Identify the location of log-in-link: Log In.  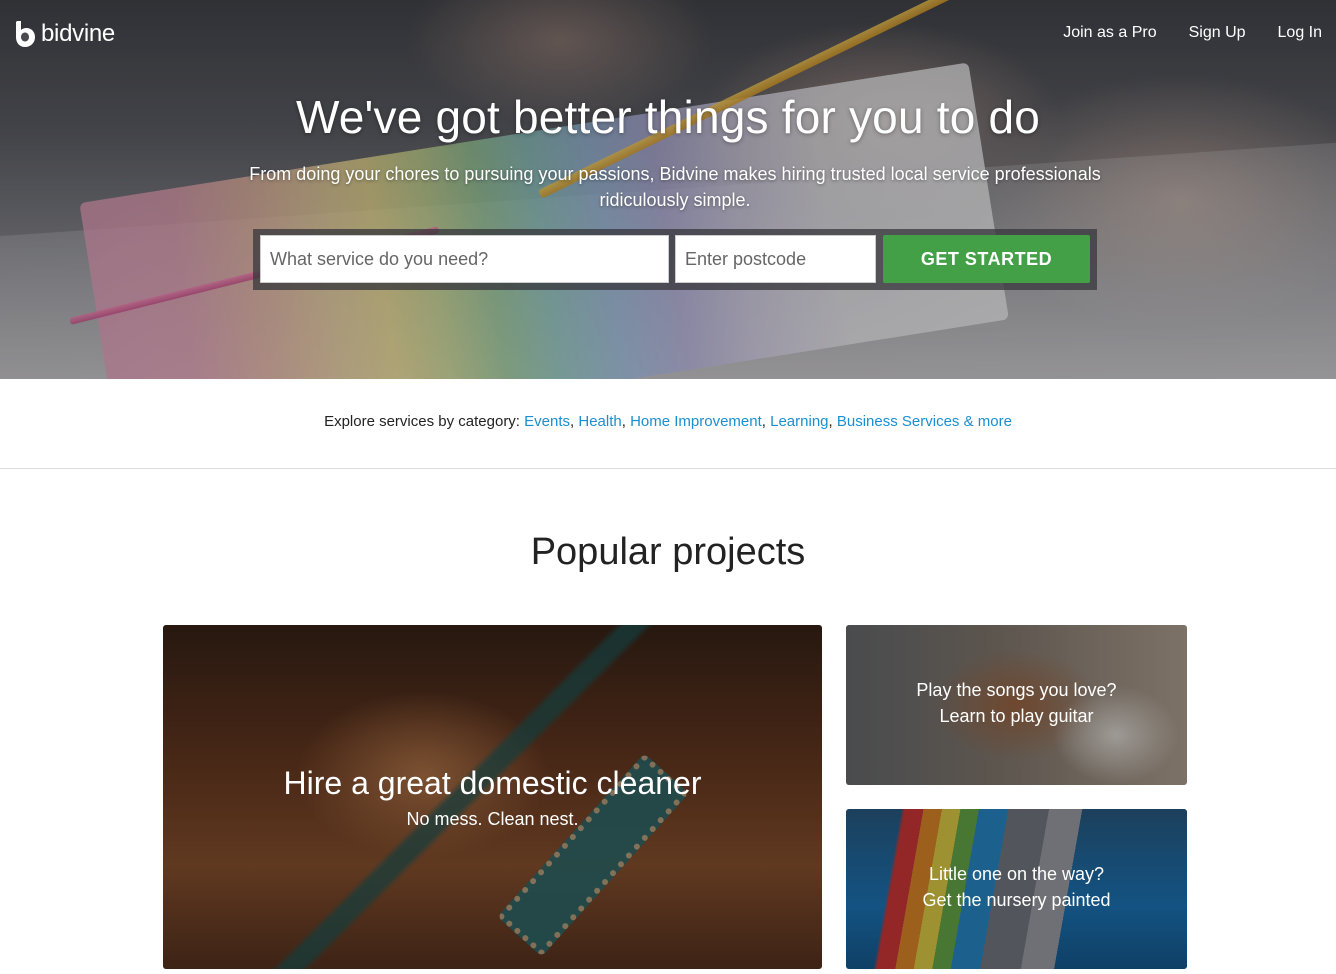
(1300, 33).